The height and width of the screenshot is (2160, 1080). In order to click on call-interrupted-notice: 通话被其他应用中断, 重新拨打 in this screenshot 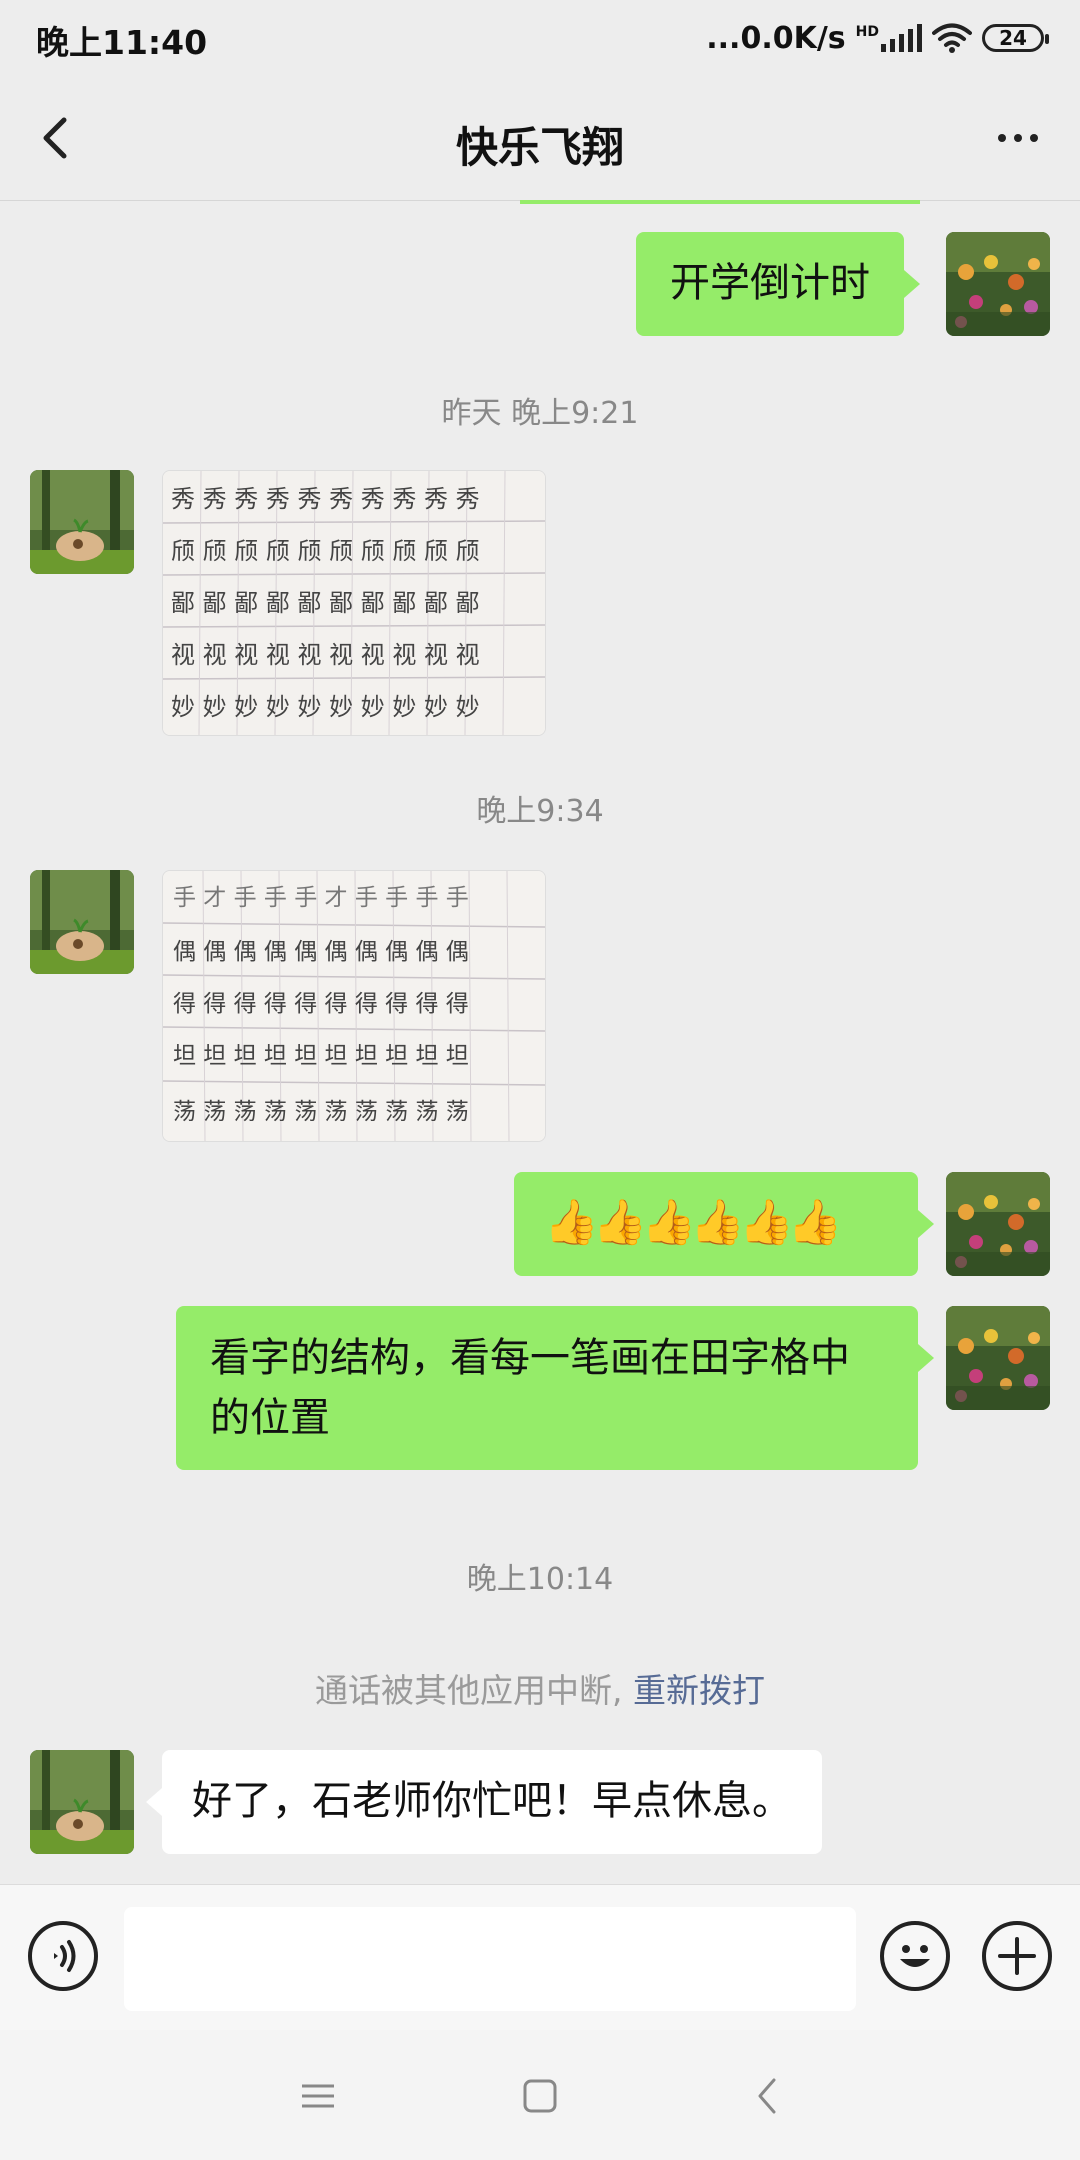, I will do `click(540, 1688)`.